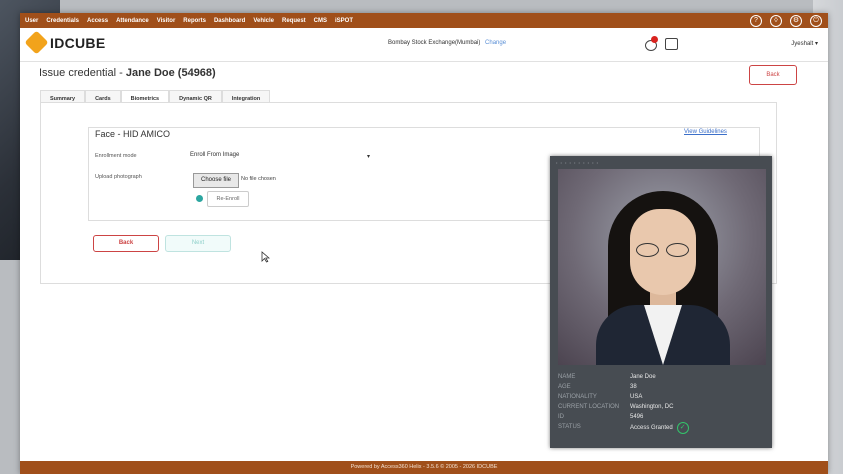 The width and height of the screenshot is (843, 474). I want to click on info-value: USA, so click(636, 397).